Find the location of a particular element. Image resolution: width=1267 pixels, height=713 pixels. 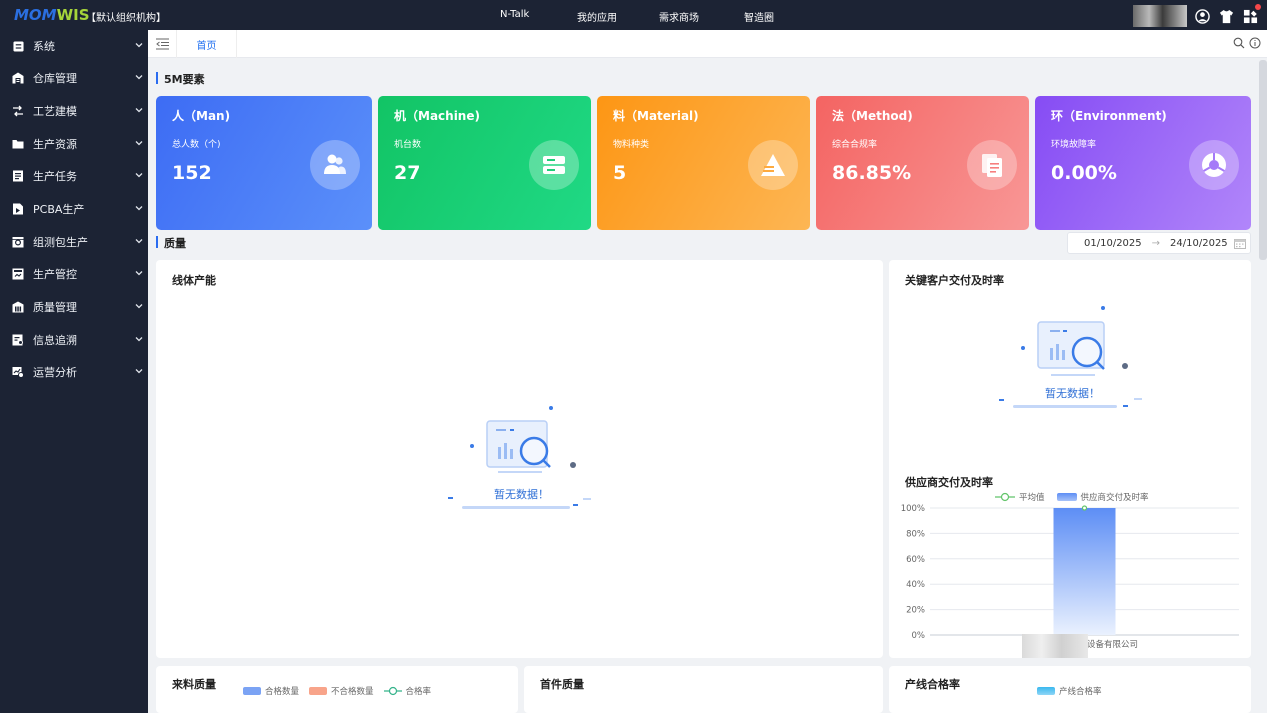

legend-line-marker is located at coordinates (392, 691).